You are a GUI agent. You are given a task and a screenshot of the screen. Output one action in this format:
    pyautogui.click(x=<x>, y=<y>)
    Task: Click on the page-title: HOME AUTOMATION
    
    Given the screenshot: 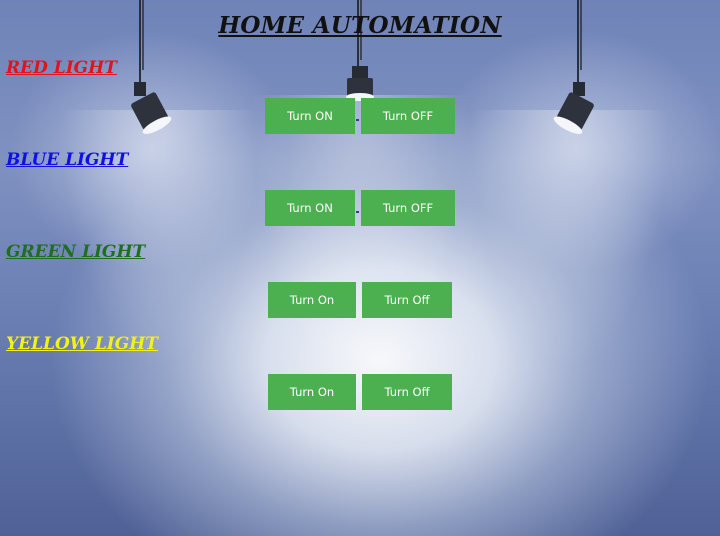 What is the action you would take?
    pyautogui.click(x=360, y=25)
    